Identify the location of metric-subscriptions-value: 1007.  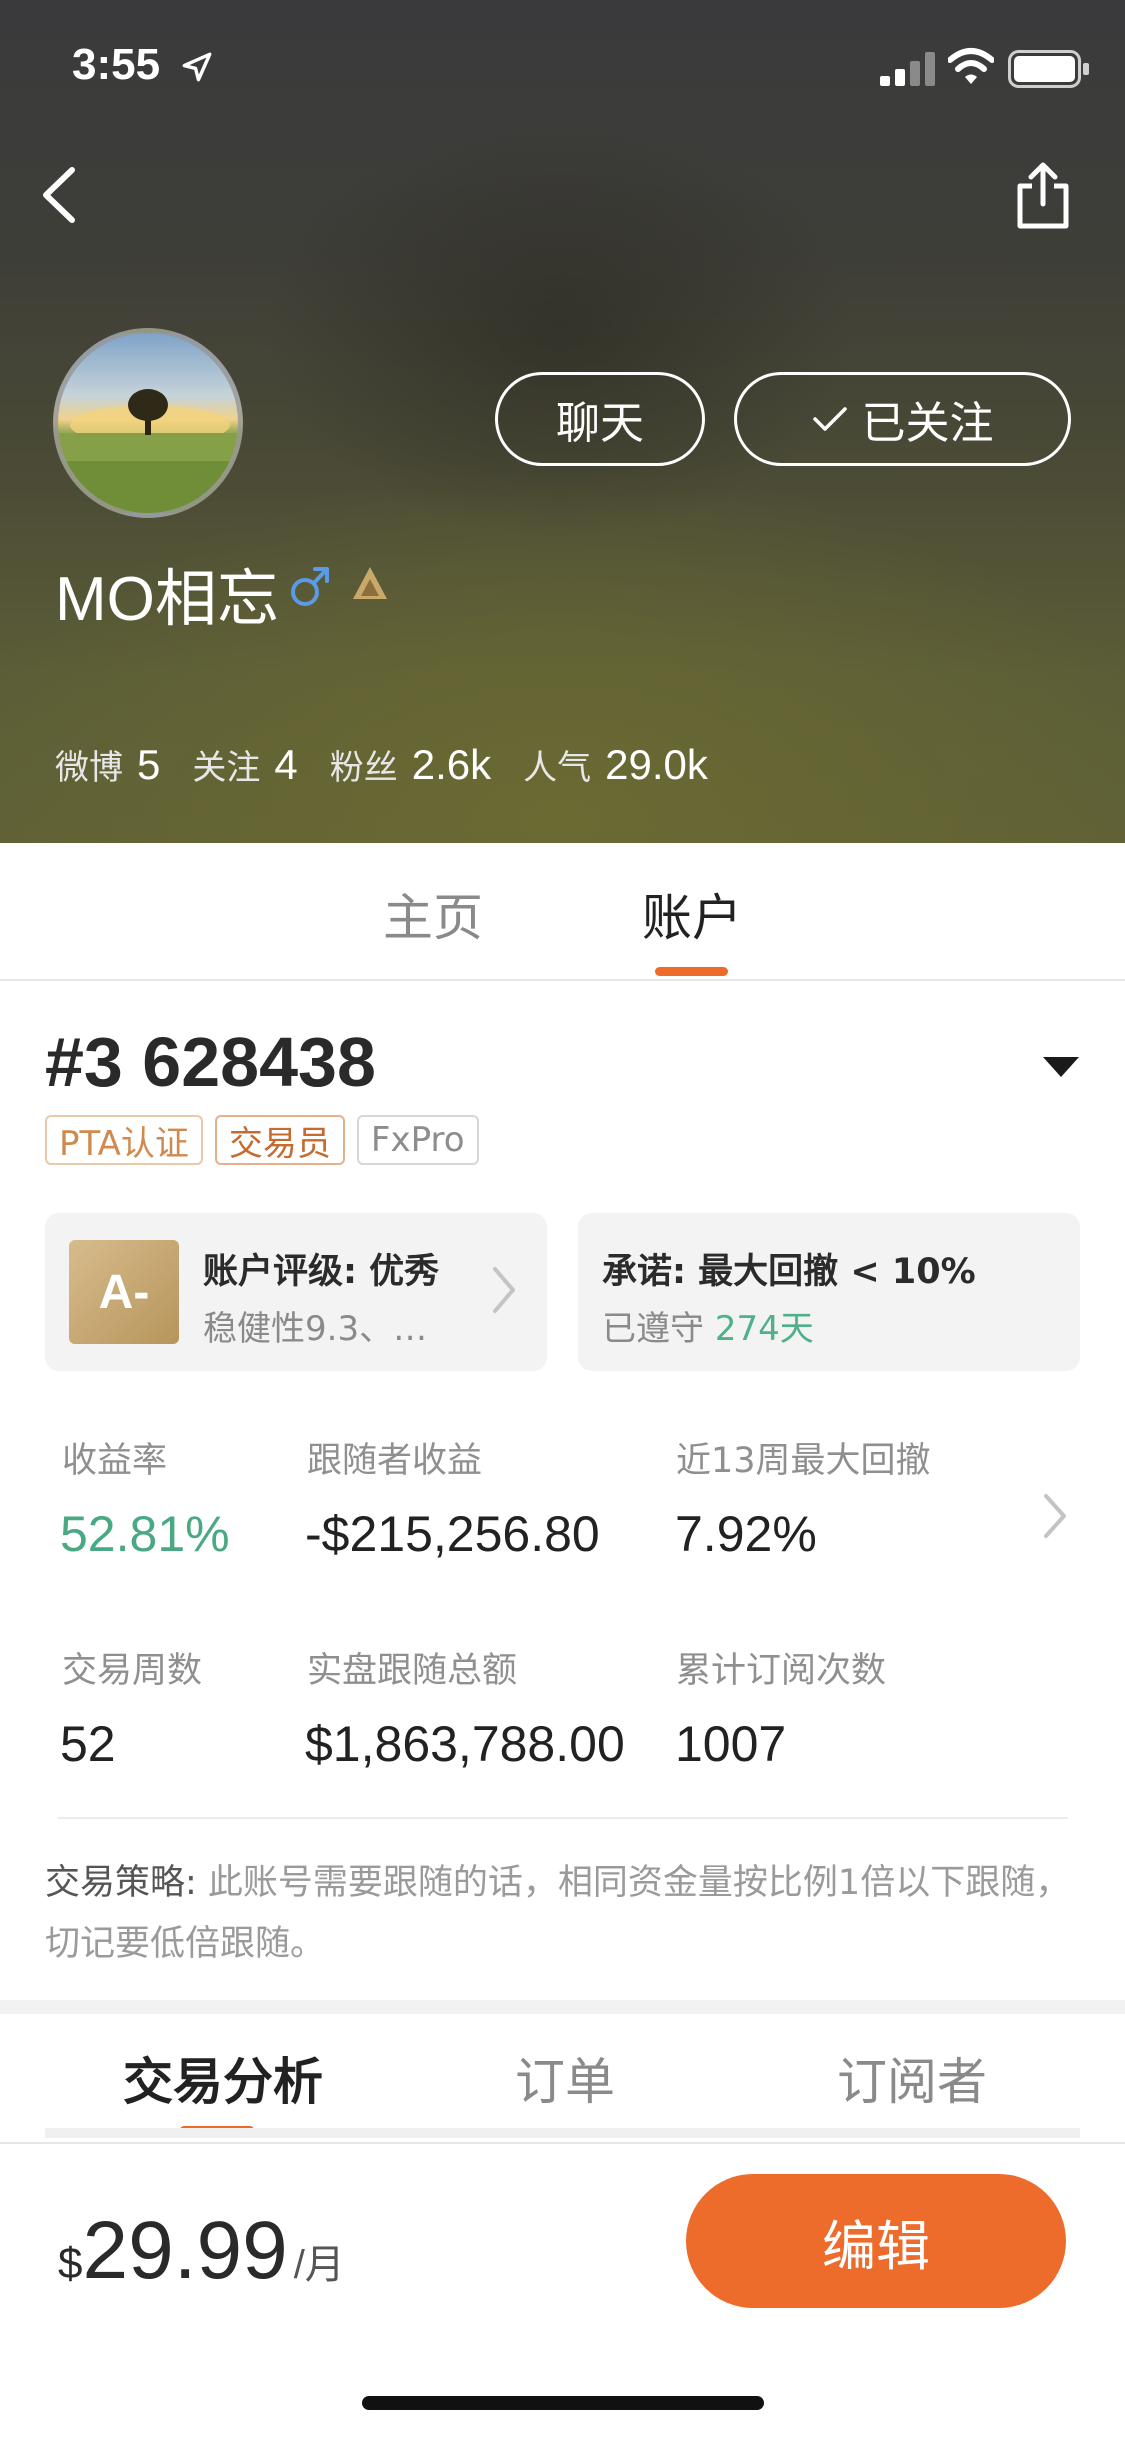
(731, 1744).